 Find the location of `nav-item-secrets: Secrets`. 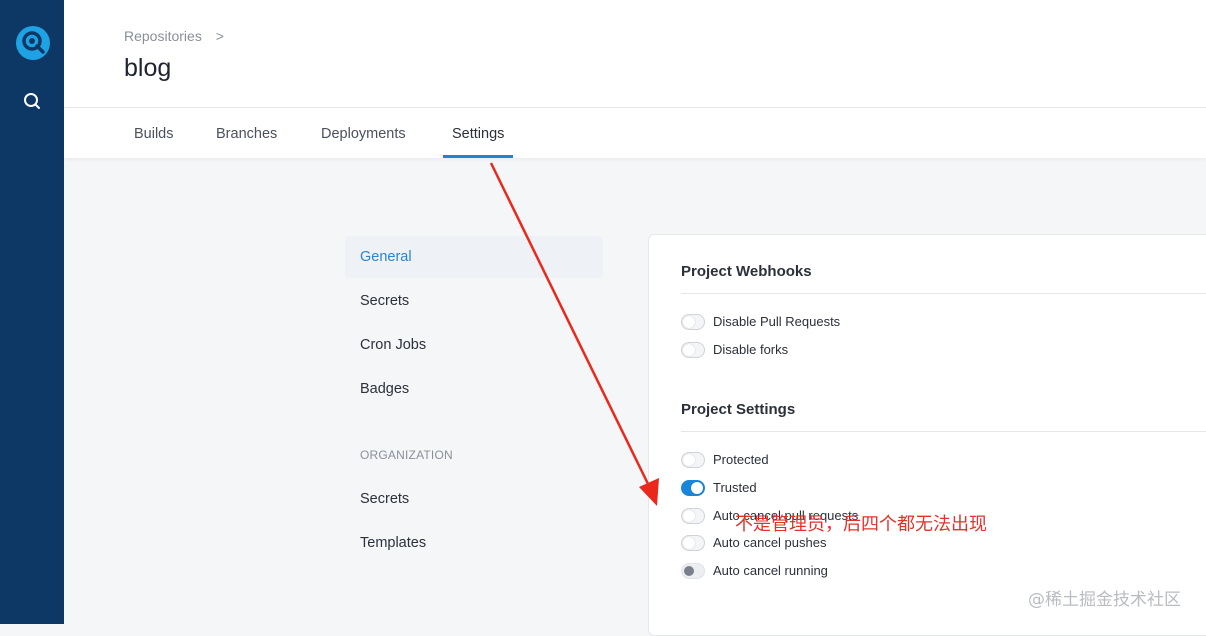

nav-item-secrets: Secrets is located at coordinates (474, 301).